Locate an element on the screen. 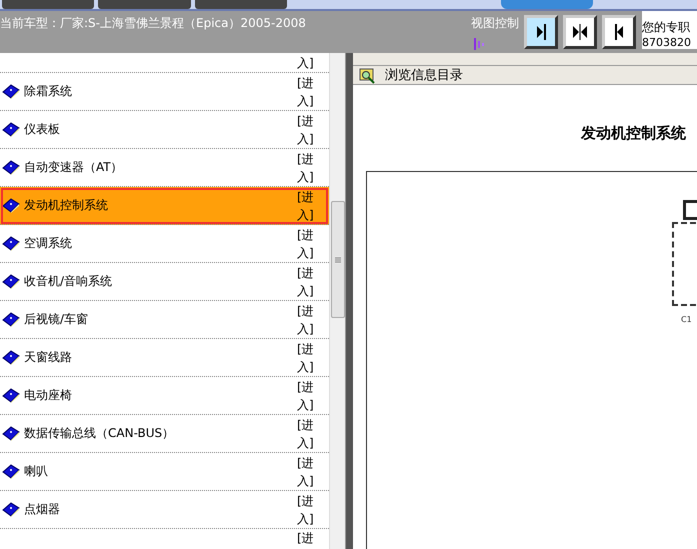 The width and height of the screenshot is (697, 549). car-model-text: 当前车型：厂家:S-上海雪佛兰景程（Epica）2005-2008 is located at coordinates (153, 23).